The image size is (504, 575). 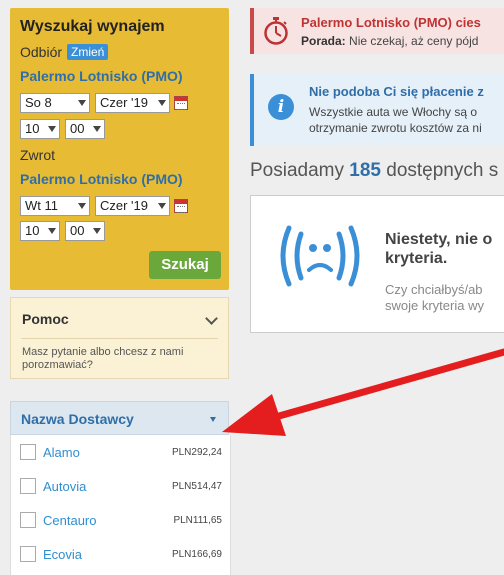 I want to click on info-line-1: Wszystkie auta we Włochy są o, so click(x=393, y=112).